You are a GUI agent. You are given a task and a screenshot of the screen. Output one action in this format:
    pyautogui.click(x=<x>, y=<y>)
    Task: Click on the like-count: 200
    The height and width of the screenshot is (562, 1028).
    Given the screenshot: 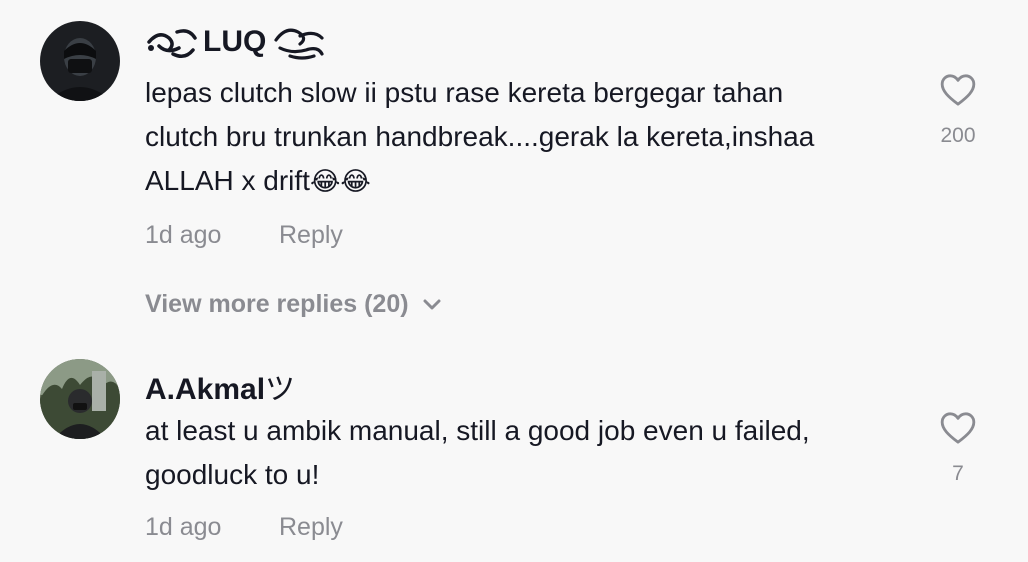 What is the action you would take?
    pyautogui.click(x=958, y=135)
    